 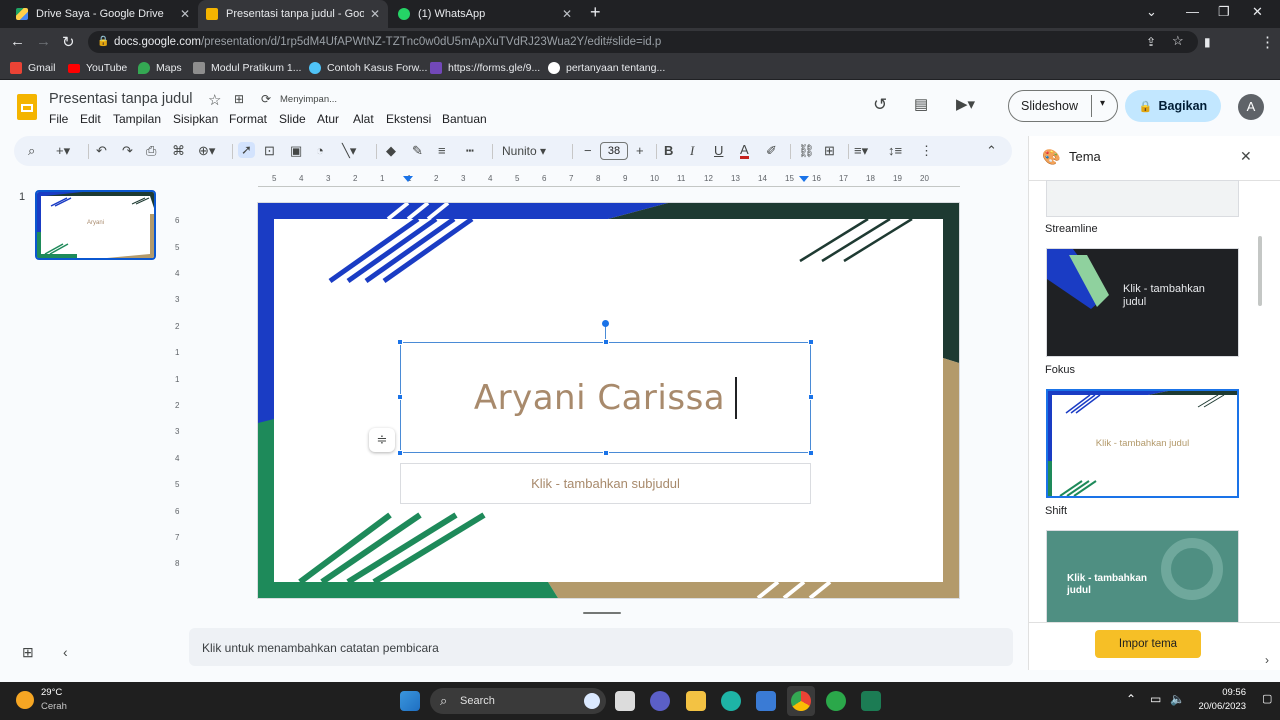 What do you see at coordinates (871, 701) in the screenshot?
I see `app-icon` at bounding box center [871, 701].